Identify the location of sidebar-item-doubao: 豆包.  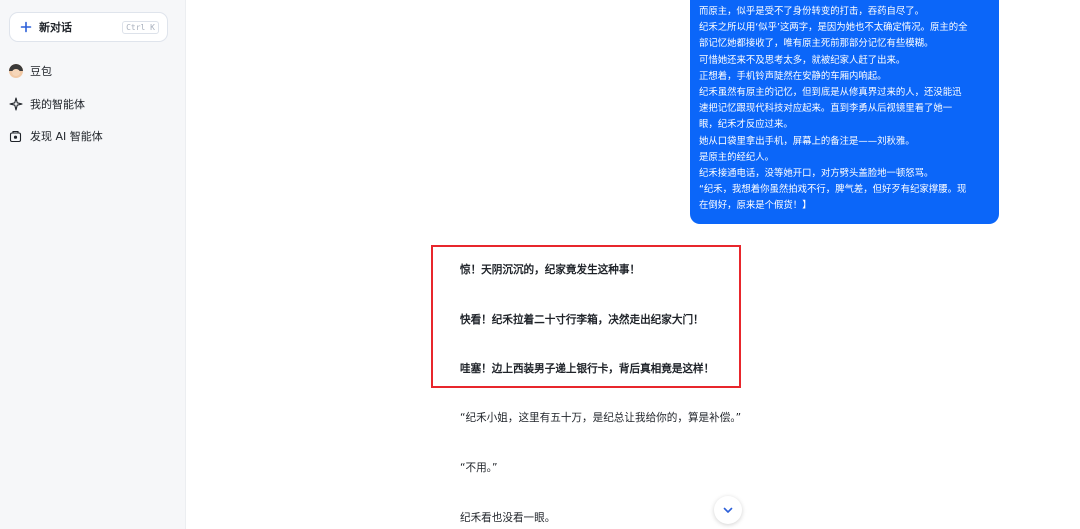
(92, 71).